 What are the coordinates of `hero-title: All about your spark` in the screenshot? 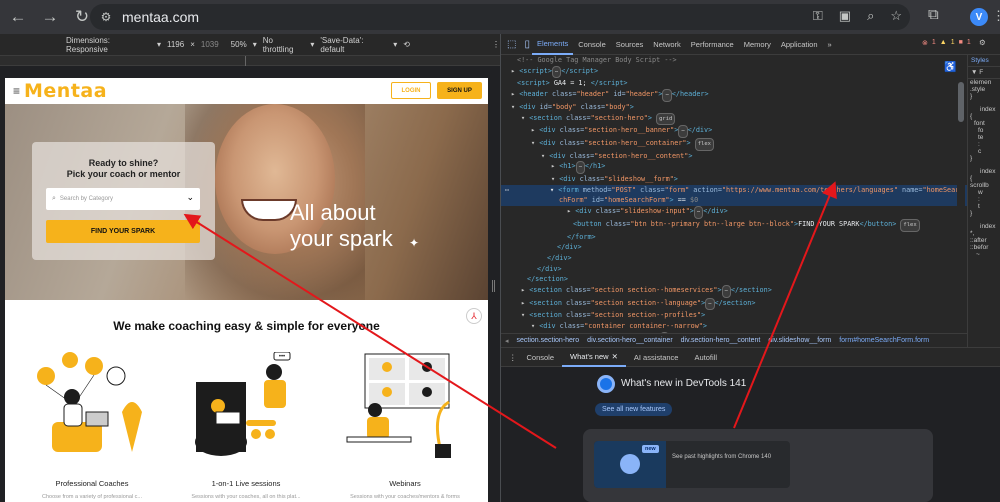 It's located at (341, 226).